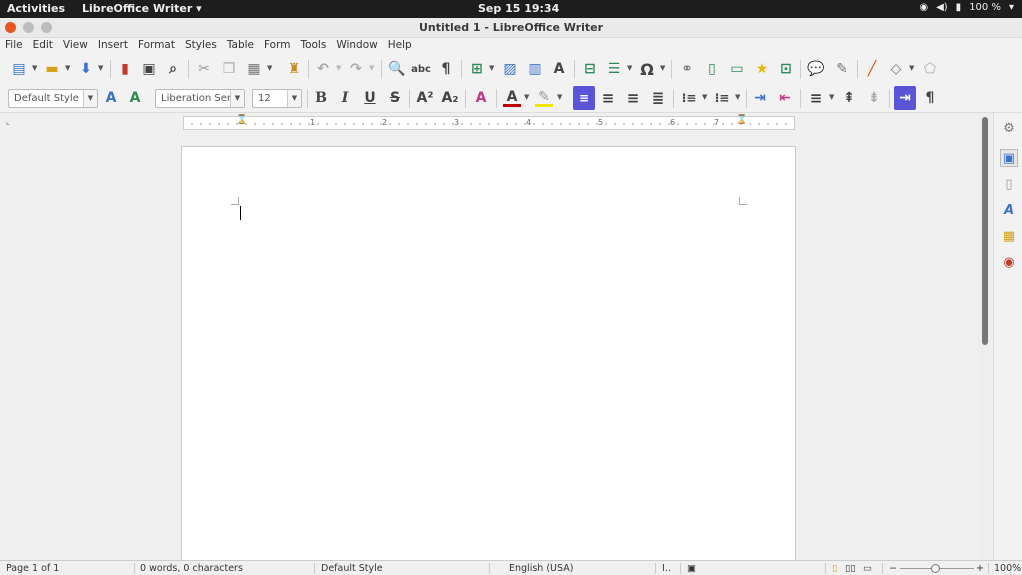 This screenshot has height=575, width=1022. What do you see at coordinates (874, 98) in the screenshot?
I see `decrease-paragraph-spacing-icon: ⇟` at bounding box center [874, 98].